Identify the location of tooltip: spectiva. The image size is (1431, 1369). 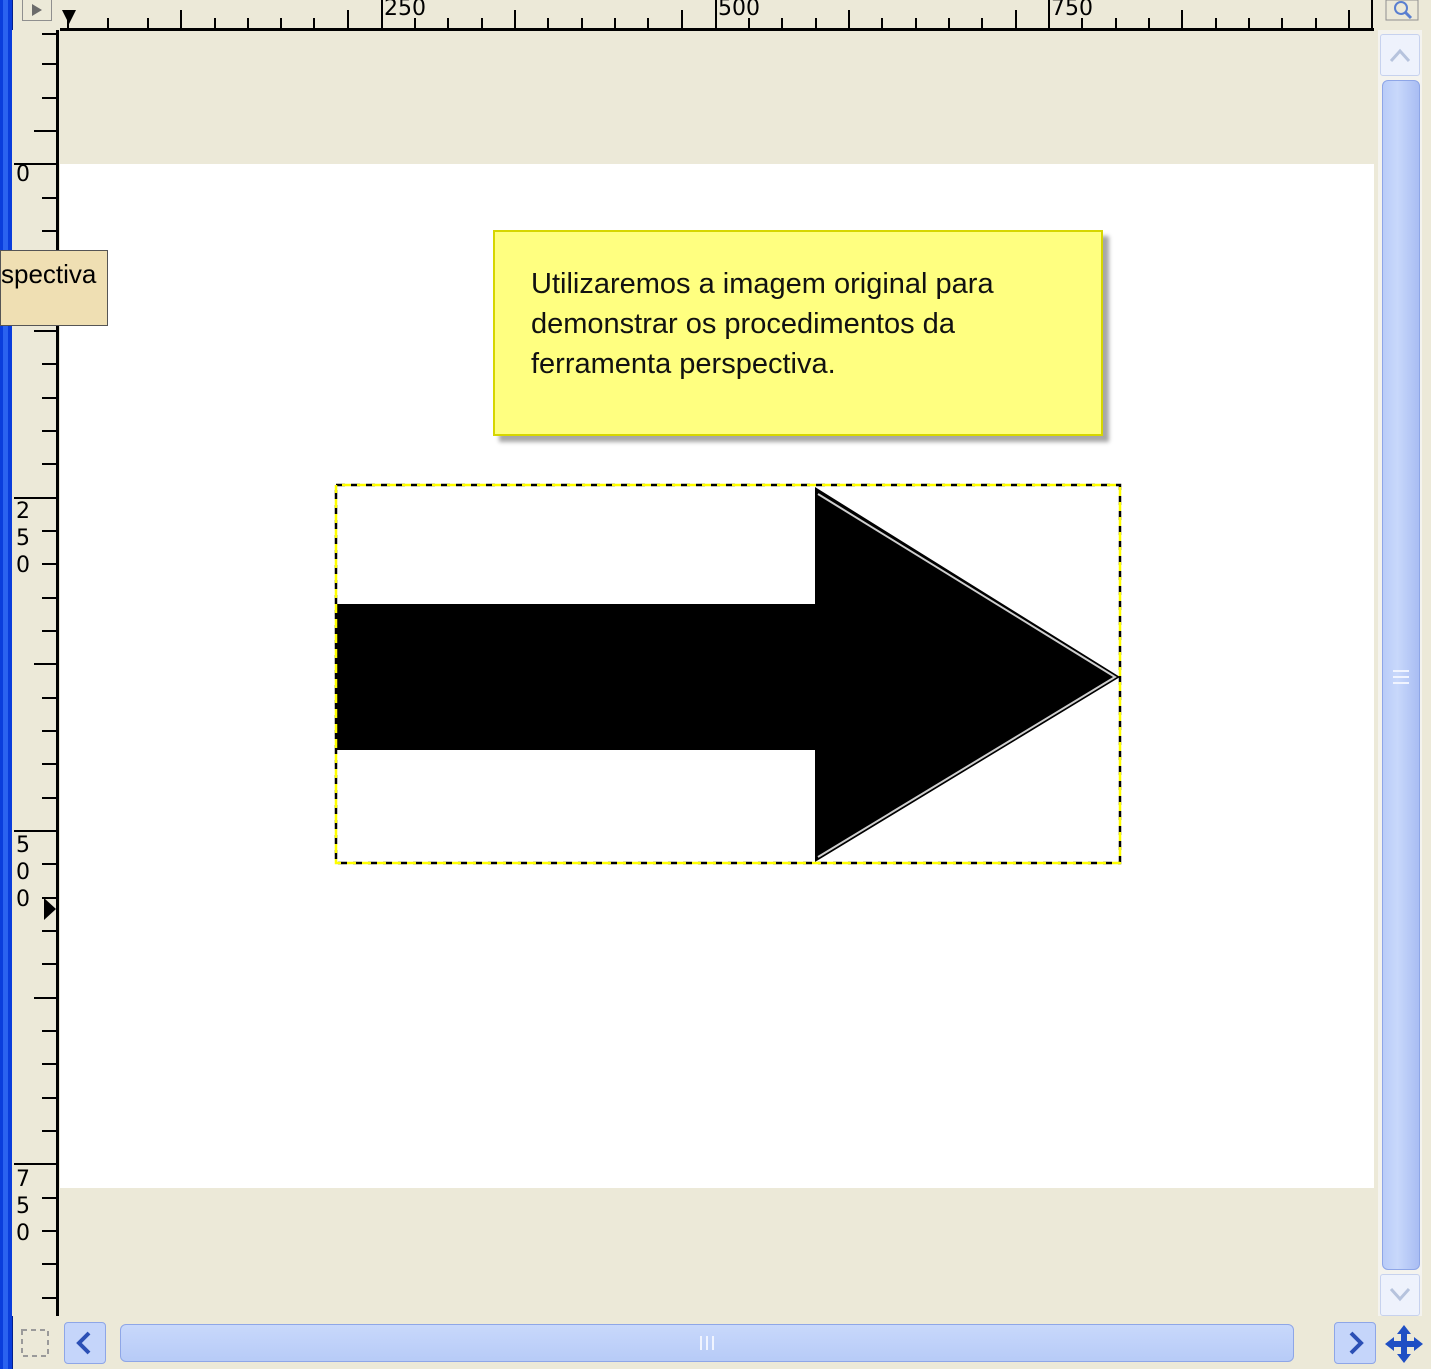
(54, 288).